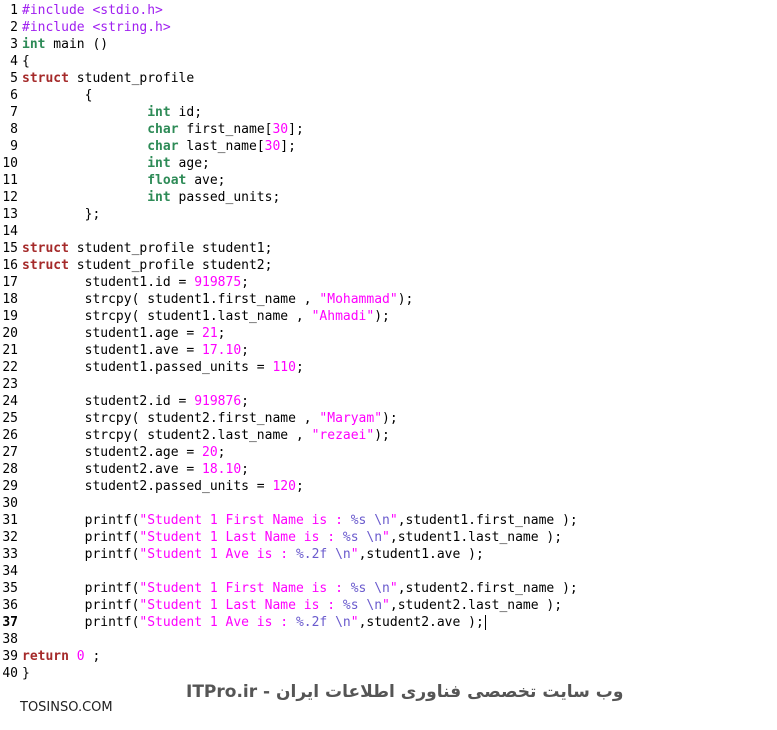 The image size is (777, 730). I want to click on code-line: student1.age = 21;, so click(399, 333).